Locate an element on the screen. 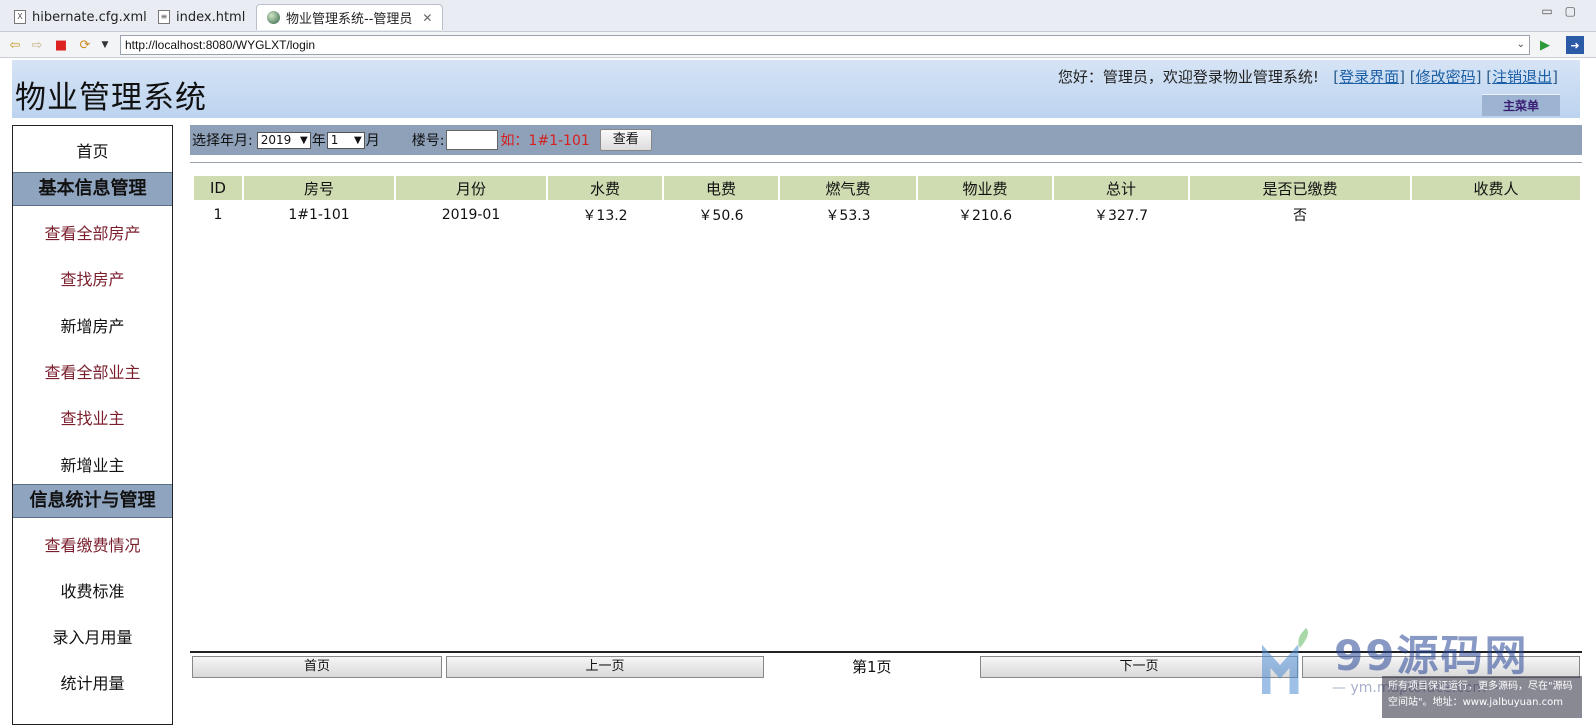 This screenshot has width=1596, height=725. sidebar-item-find-property: 查找房产 is located at coordinates (92, 278).